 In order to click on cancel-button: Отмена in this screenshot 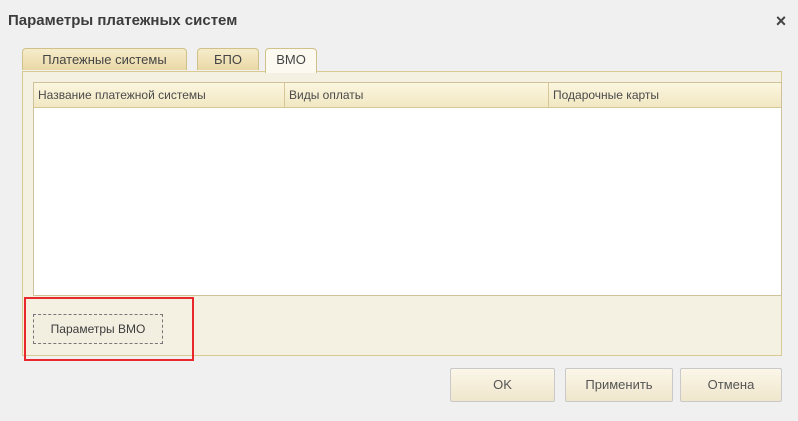, I will do `click(731, 385)`.